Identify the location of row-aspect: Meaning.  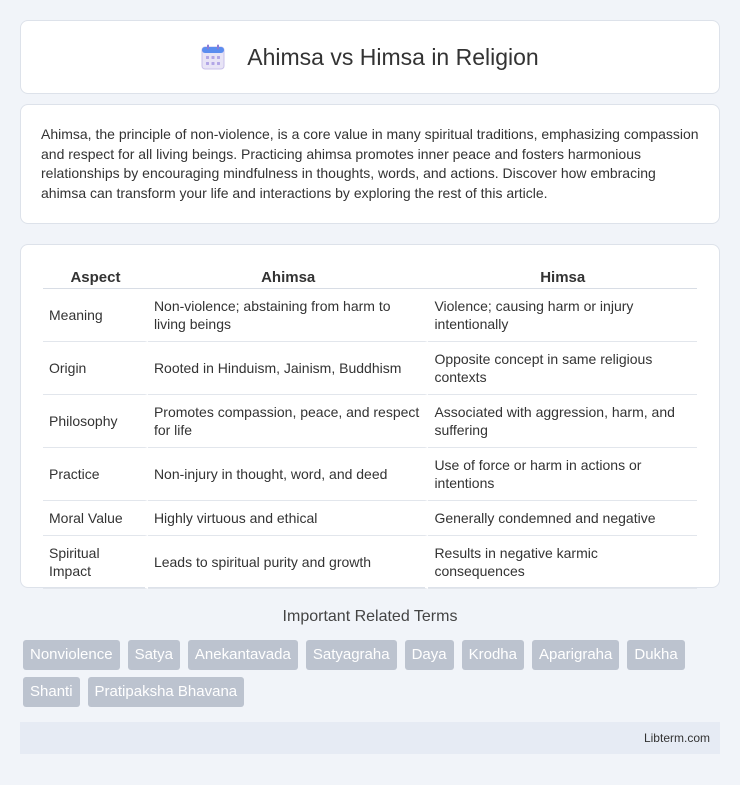
(95, 315).